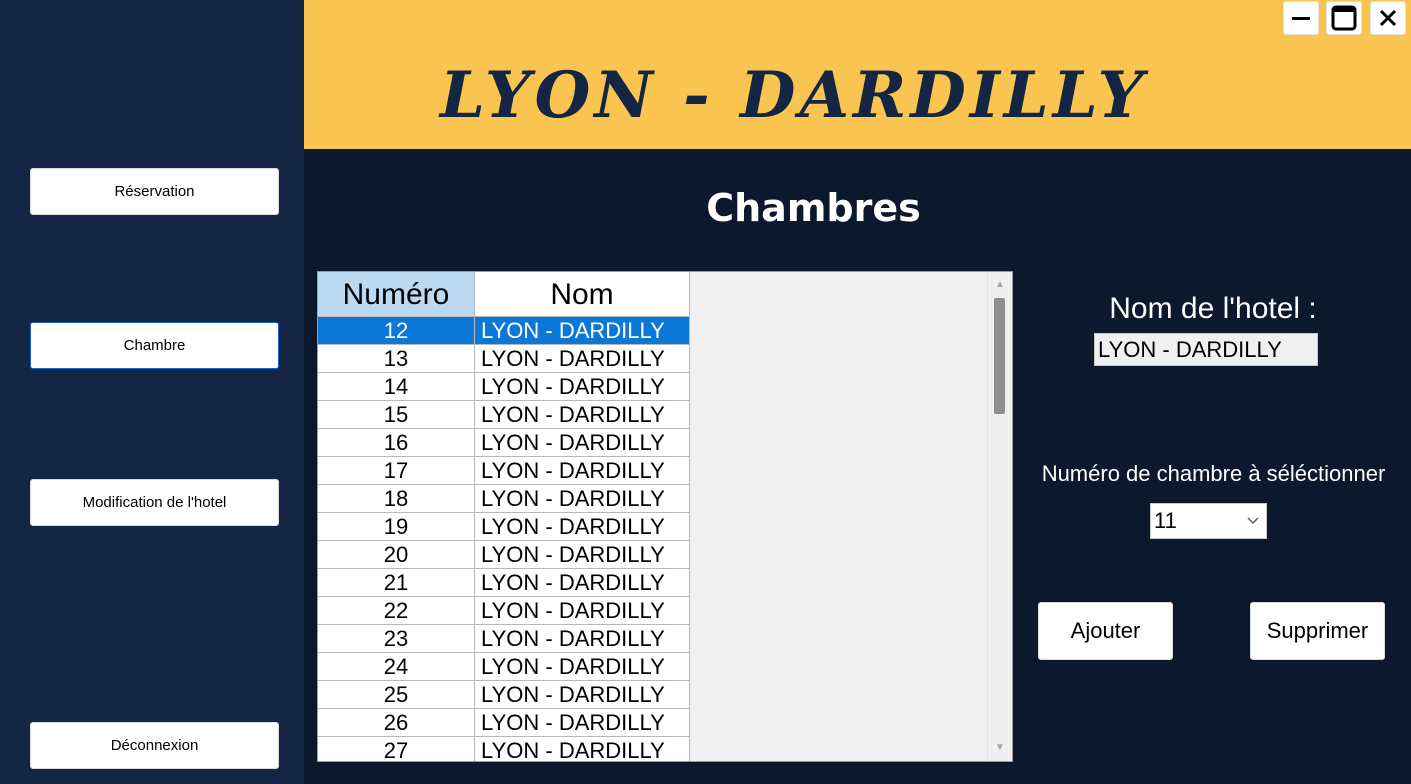  I want to click on cell-numero: 17, so click(396, 471).